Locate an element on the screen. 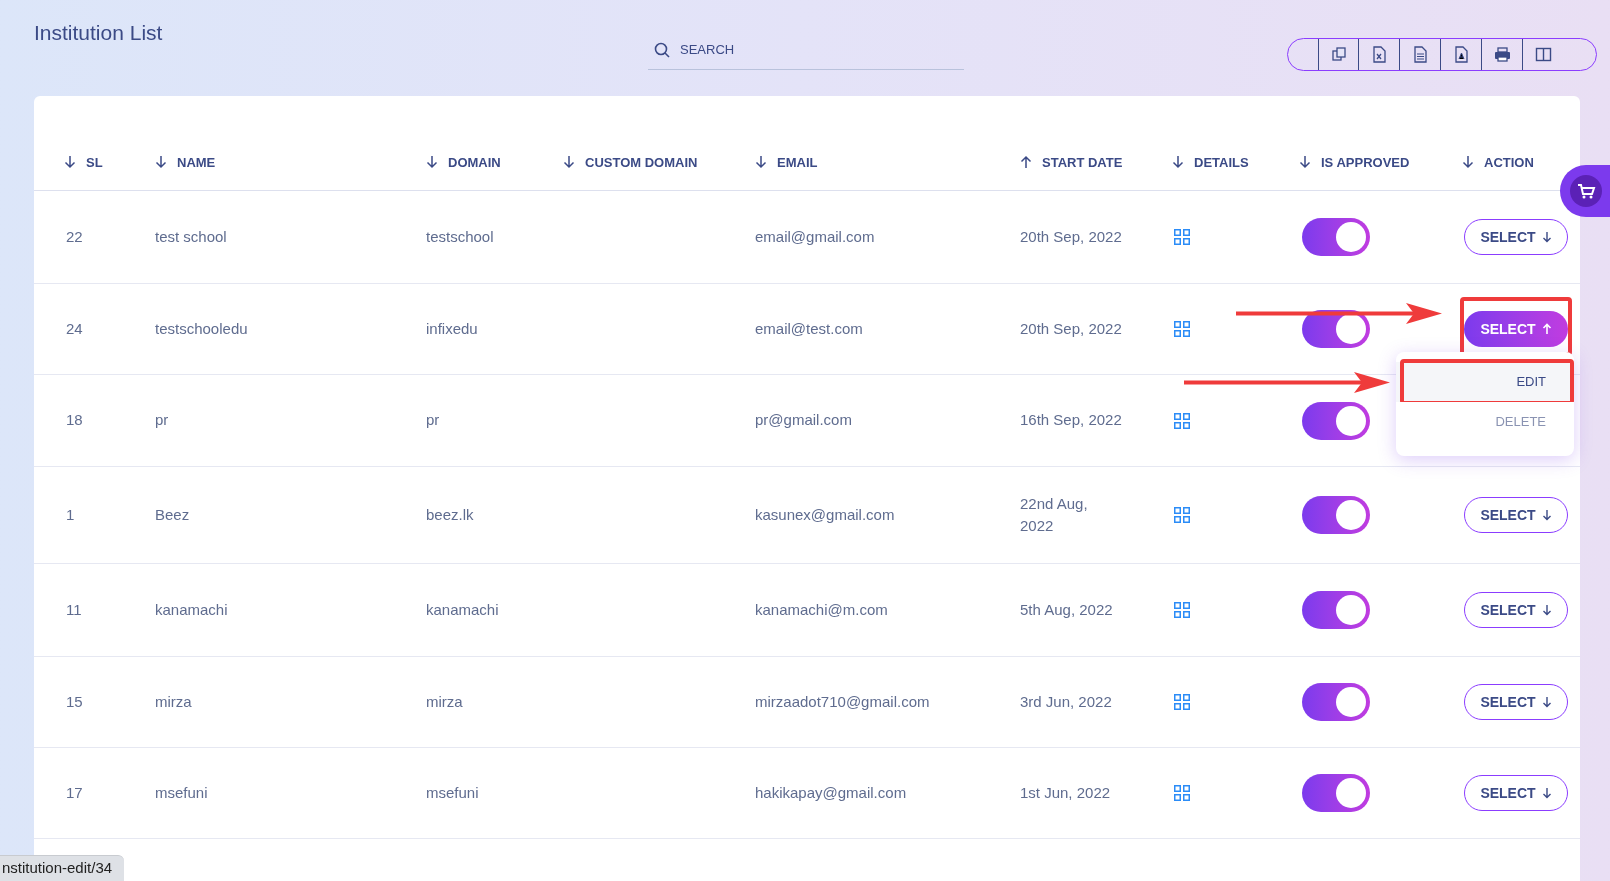 Image resolution: width=1610 pixels, height=881 pixels. table-cell-text: email@test.com is located at coordinates (809, 328).